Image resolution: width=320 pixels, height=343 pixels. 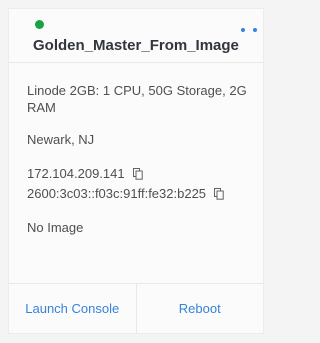 I want to click on more-horizontal-icon, so click(x=243, y=30).